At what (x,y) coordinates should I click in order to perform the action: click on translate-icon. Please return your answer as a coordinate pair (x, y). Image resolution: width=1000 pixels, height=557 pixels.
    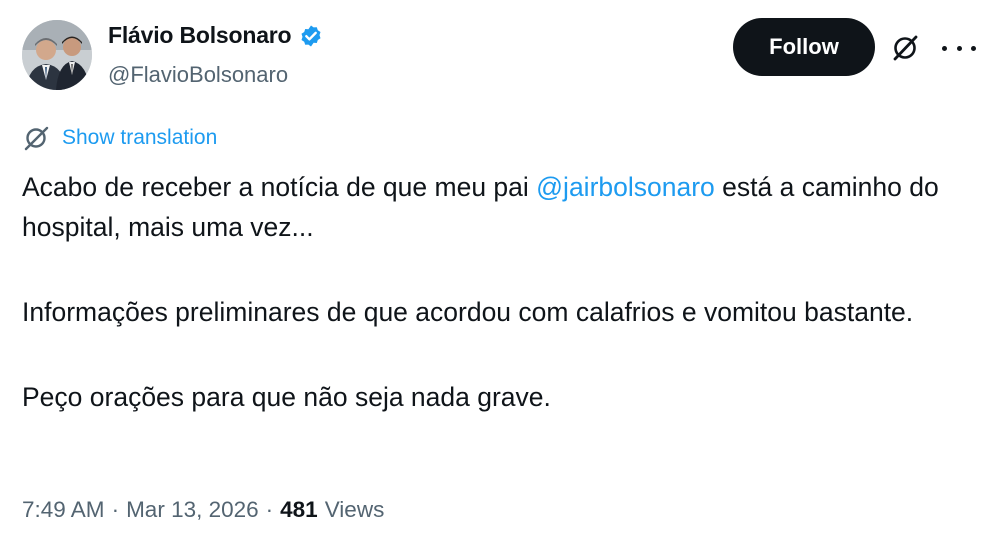
    Looking at the image, I should click on (36, 138).